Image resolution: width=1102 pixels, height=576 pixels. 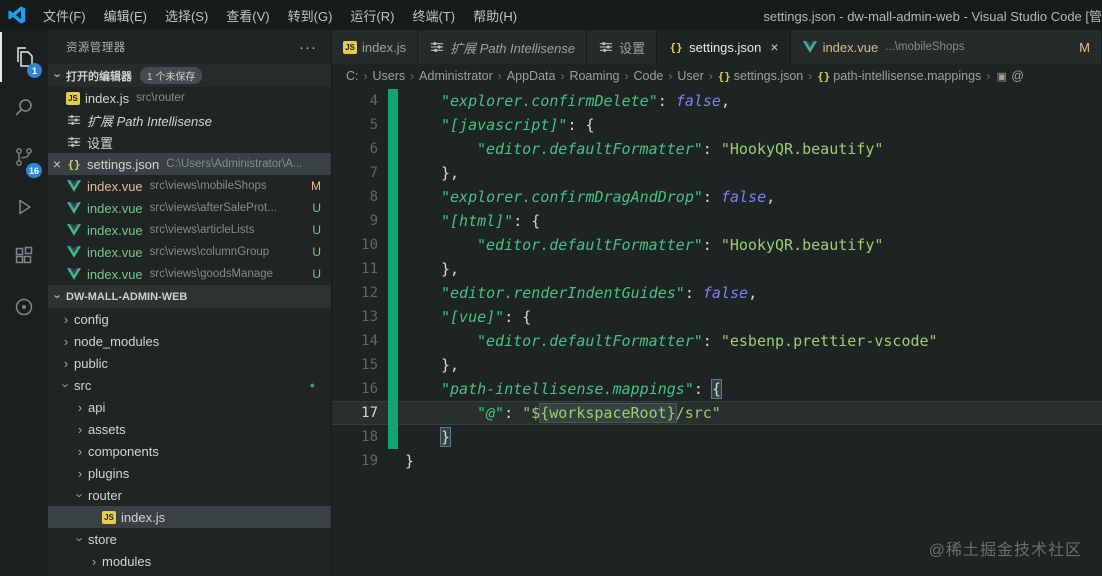 What do you see at coordinates (946, 47) in the screenshot?
I see `tab-index-vue: index.vue ...\mobileShops M` at bounding box center [946, 47].